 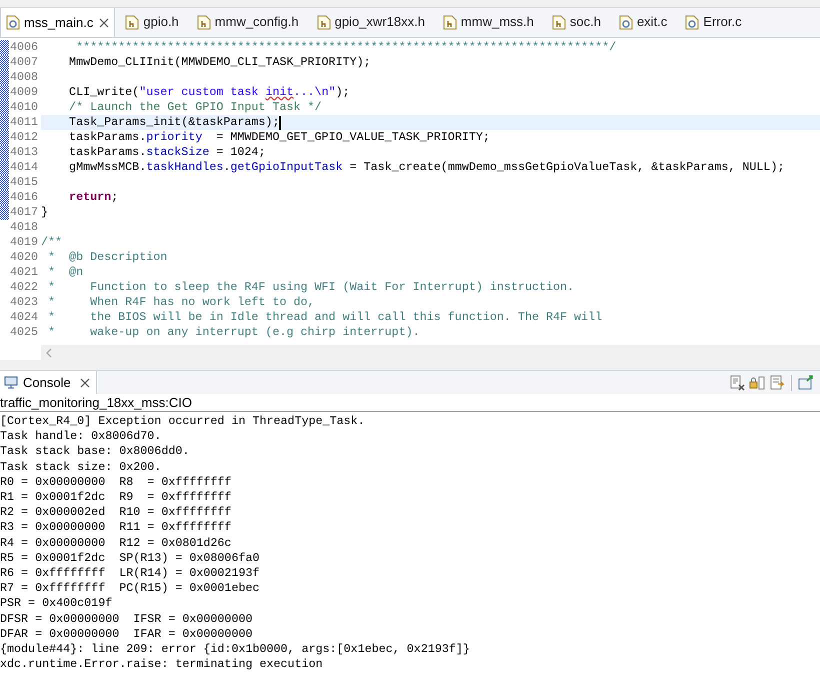 What do you see at coordinates (235, 650) in the screenshot?
I see `console-line: {module#44}: line 209: error {id:0x1b0000, args:[0x1ebec, 0x2193f]}` at bounding box center [235, 650].